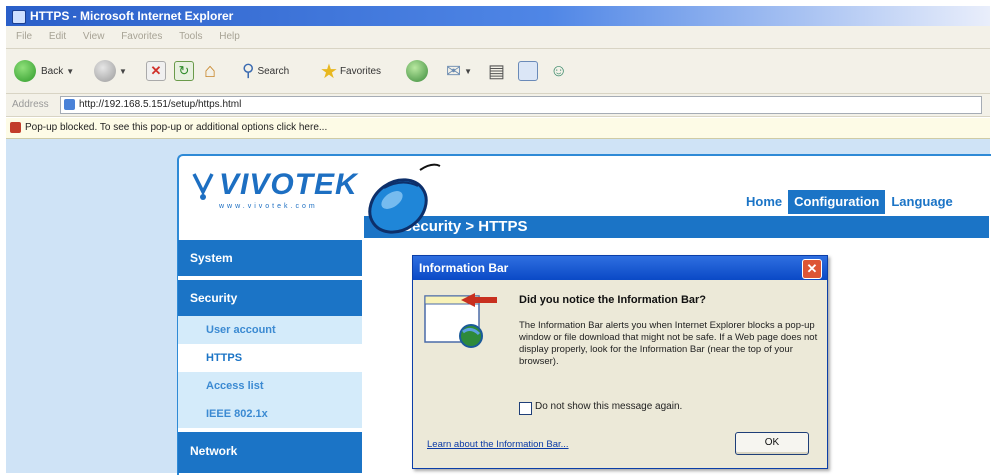  What do you see at coordinates (613, 300) in the screenshot?
I see `dialog-heading: Did you notice the Information Bar?` at bounding box center [613, 300].